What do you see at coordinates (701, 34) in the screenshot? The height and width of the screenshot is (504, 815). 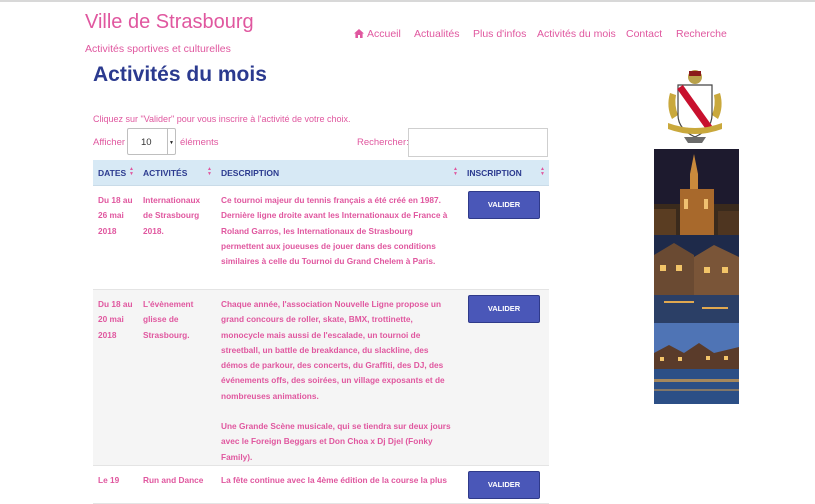 I see `nav-recherche: Recherche` at bounding box center [701, 34].